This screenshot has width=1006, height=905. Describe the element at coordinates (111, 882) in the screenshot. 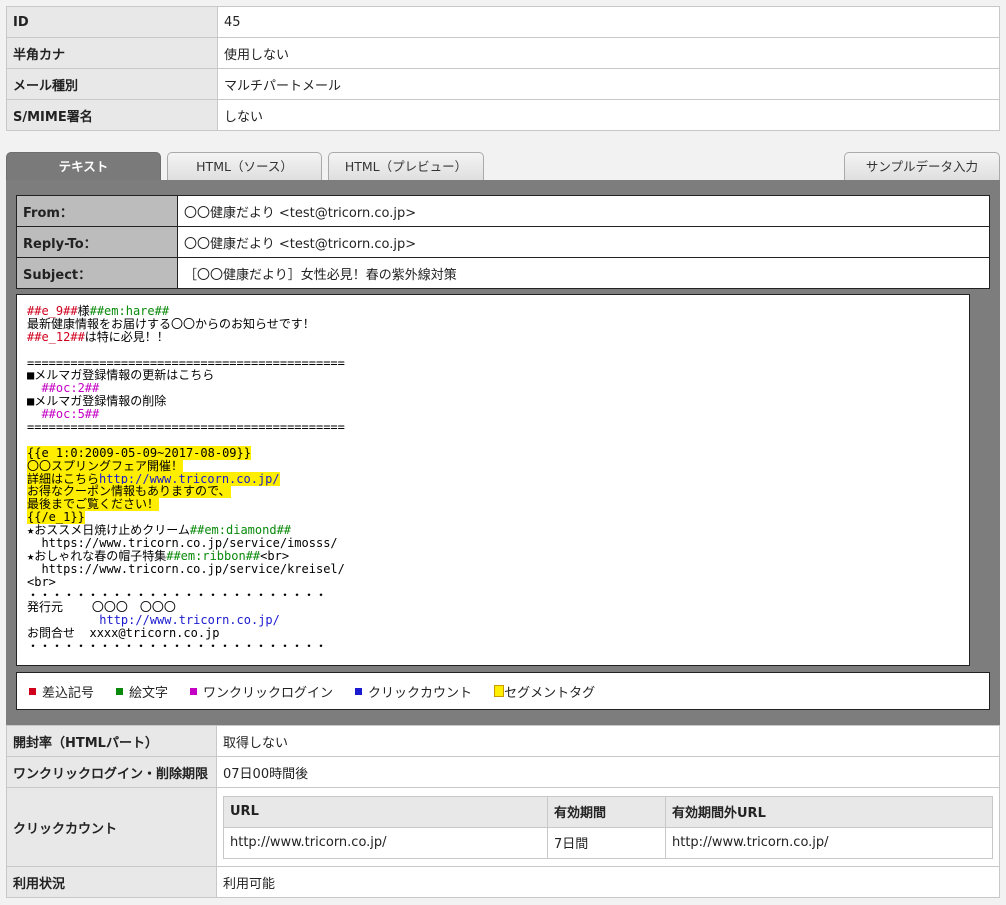

I see `status-label: 利用状況` at that location.